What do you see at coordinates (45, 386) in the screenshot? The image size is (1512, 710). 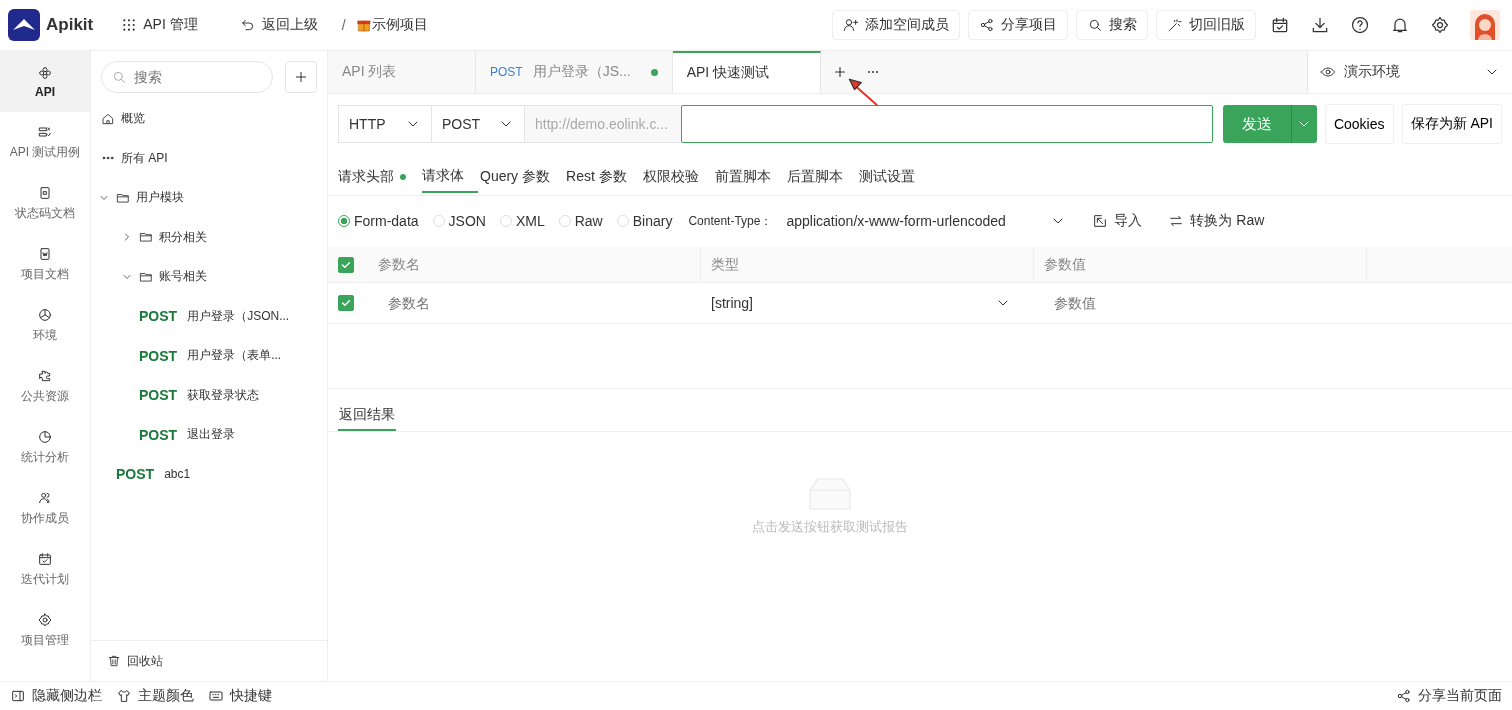 I see `nav-item: 公共资源` at bounding box center [45, 386].